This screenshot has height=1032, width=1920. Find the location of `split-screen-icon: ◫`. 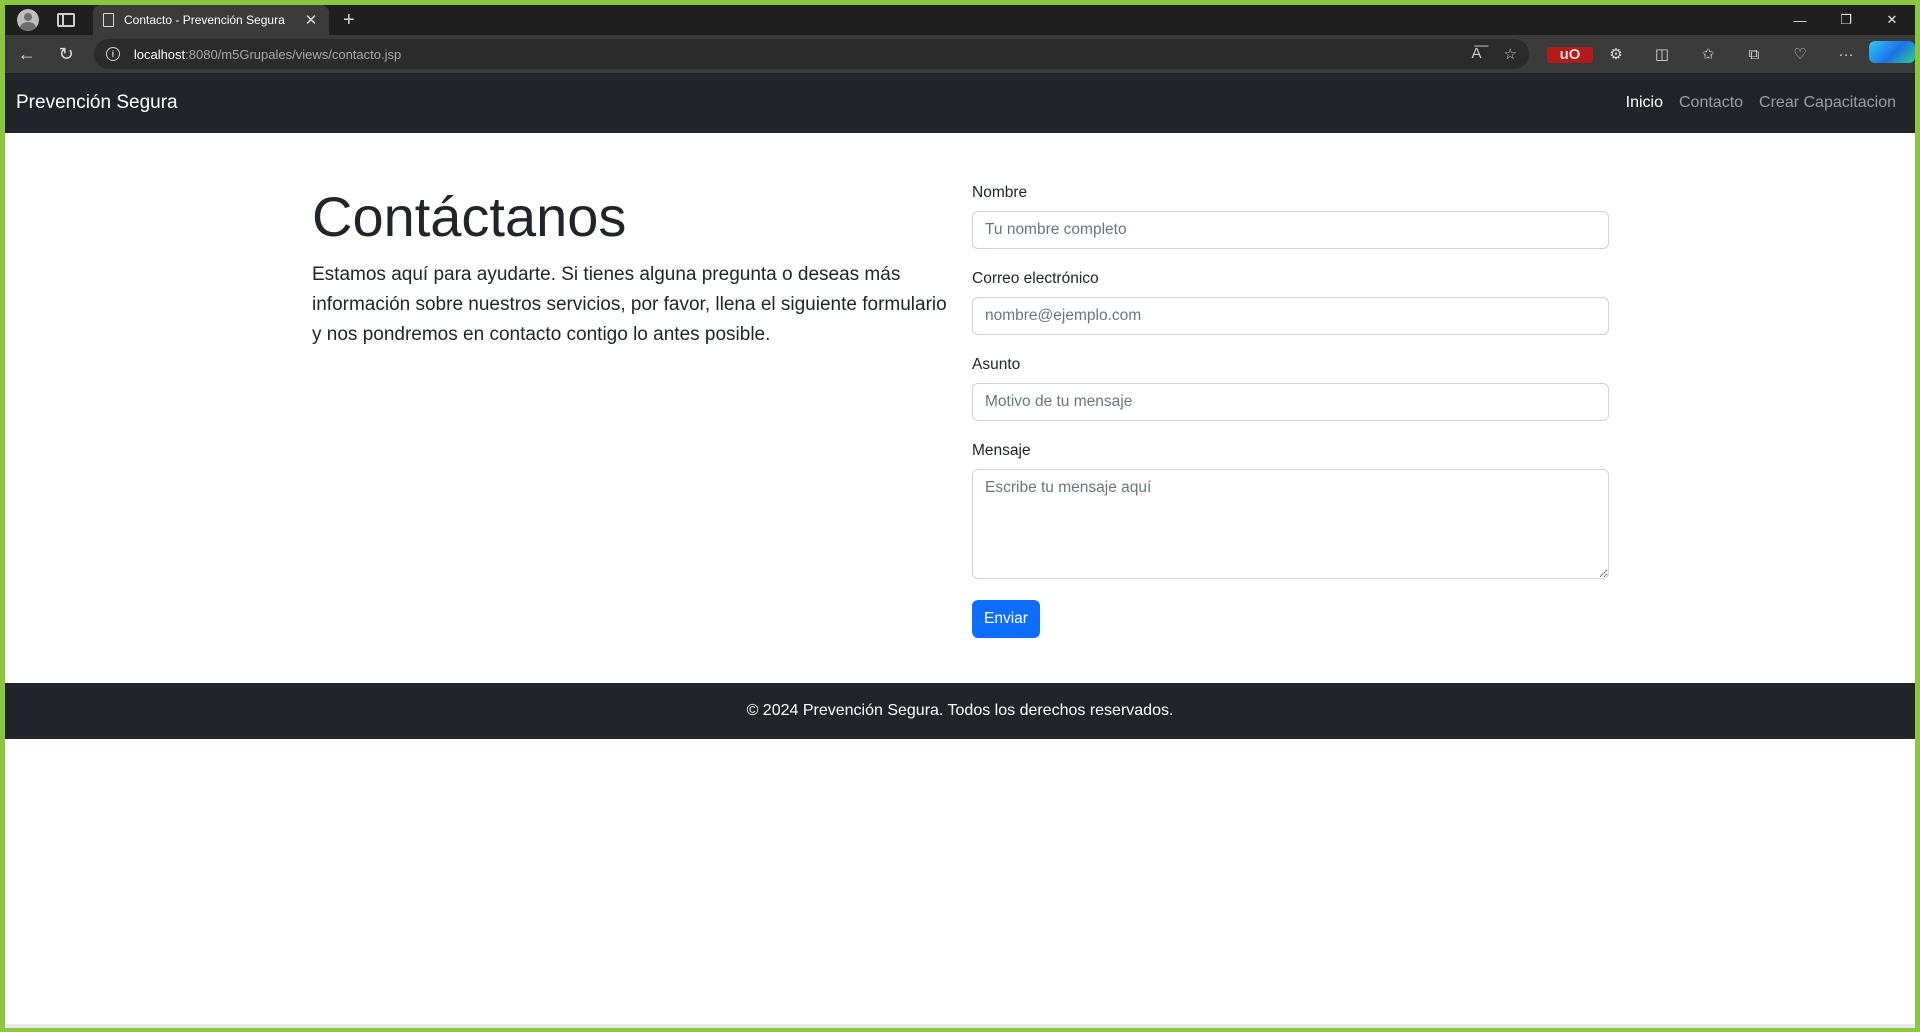

split-screen-icon: ◫ is located at coordinates (1662, 54).